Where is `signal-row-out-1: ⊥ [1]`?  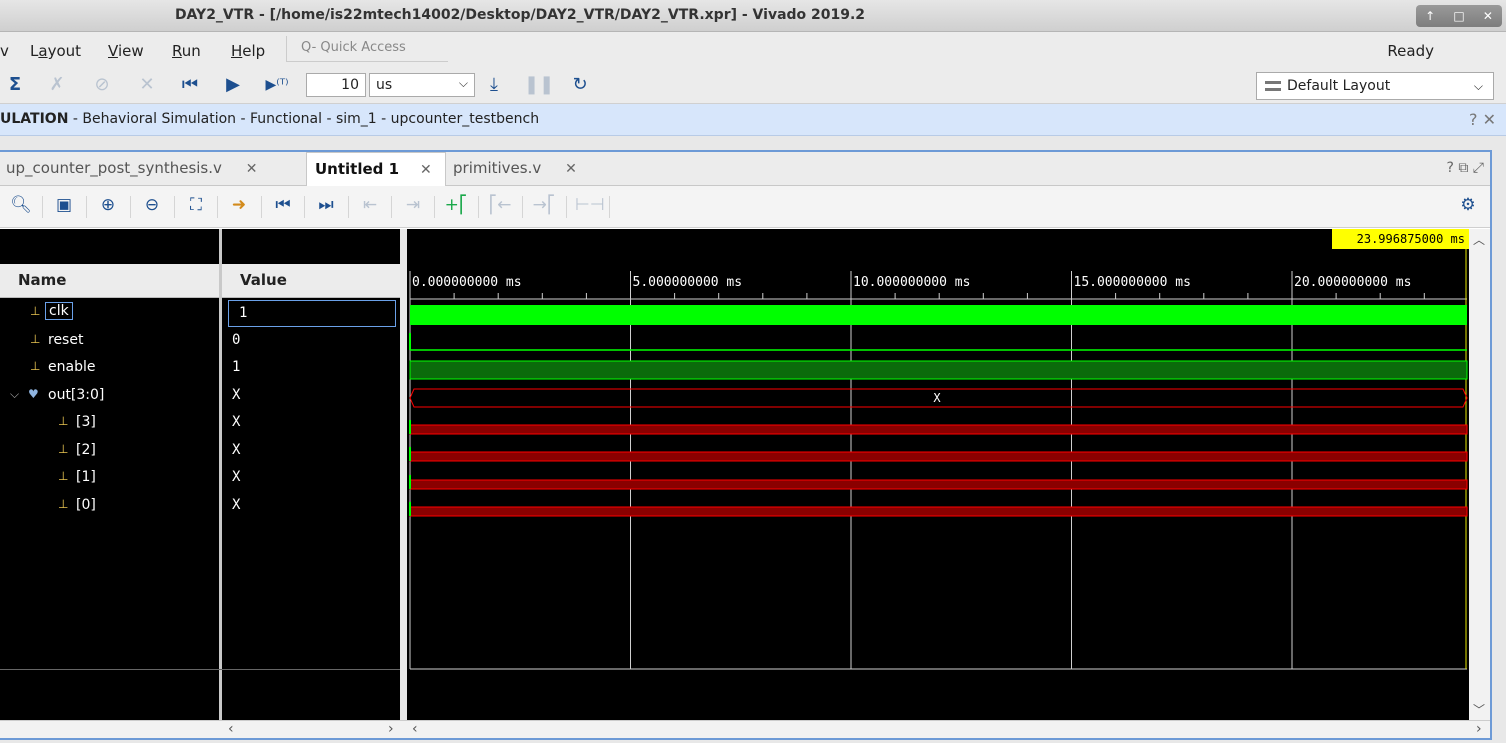
signal-row-out-1: ⊥ [1] is located at coordinates (109, 478).